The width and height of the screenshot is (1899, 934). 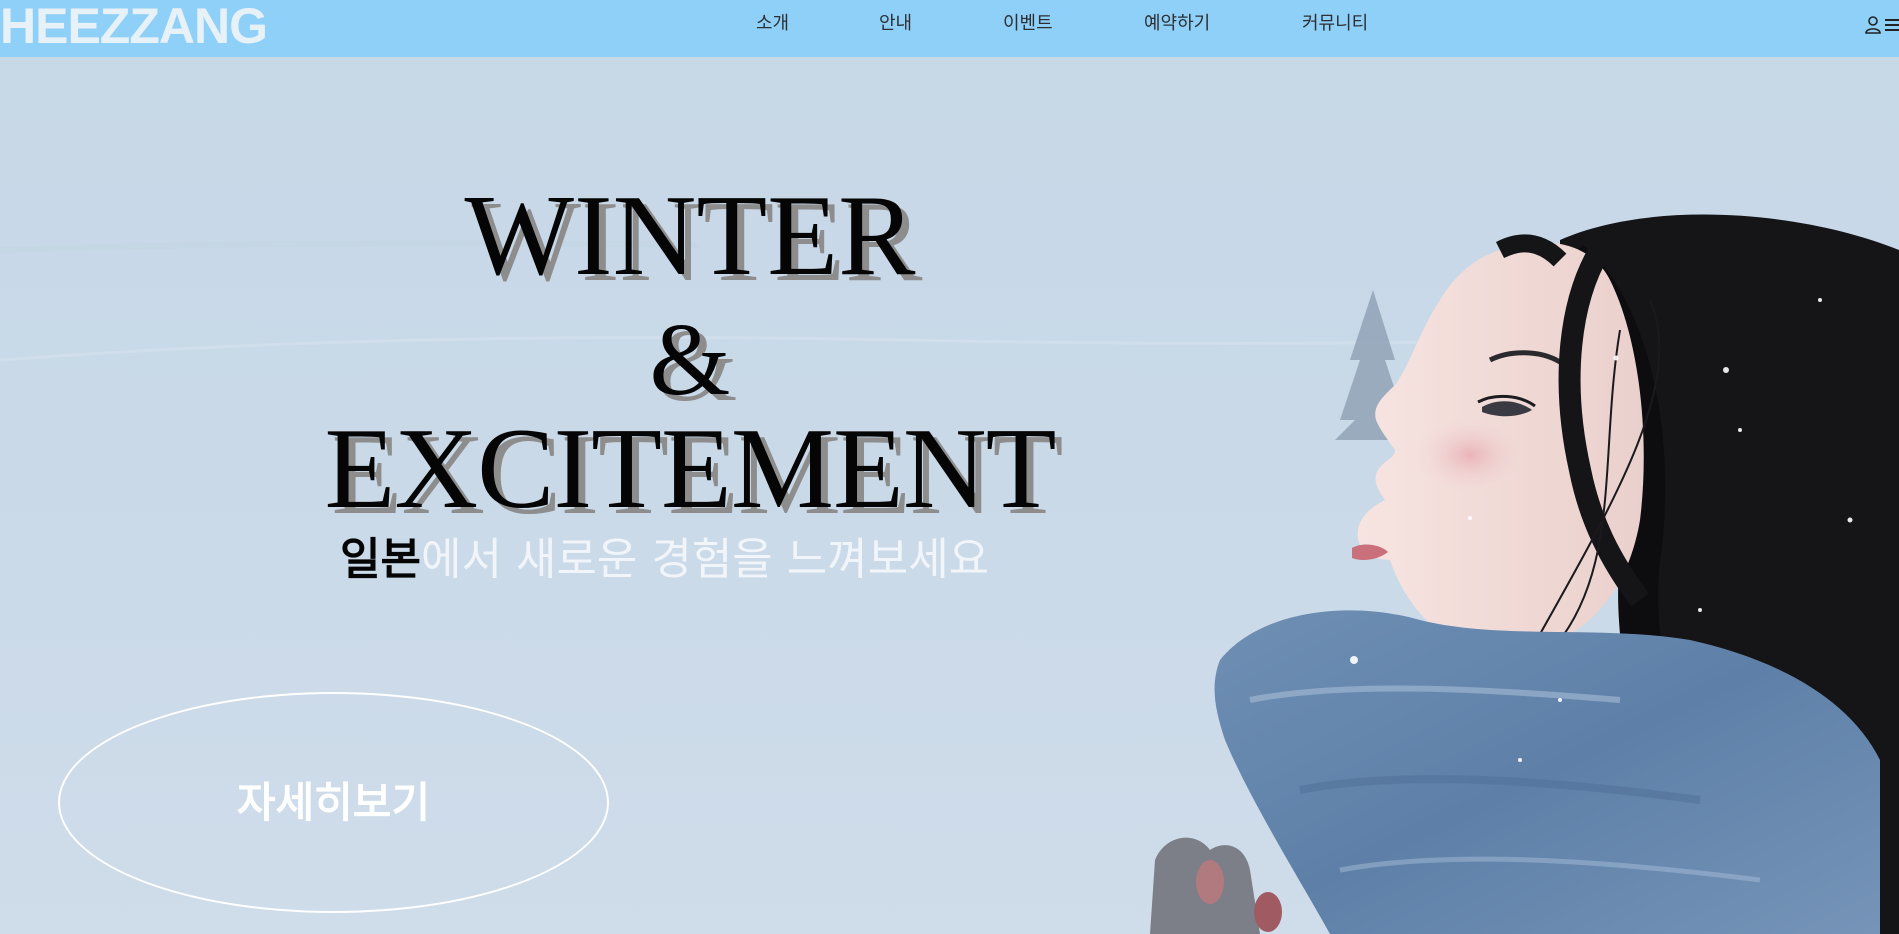 I want to click on more-details-button: 자세히보기, so click(x=333, y=802).